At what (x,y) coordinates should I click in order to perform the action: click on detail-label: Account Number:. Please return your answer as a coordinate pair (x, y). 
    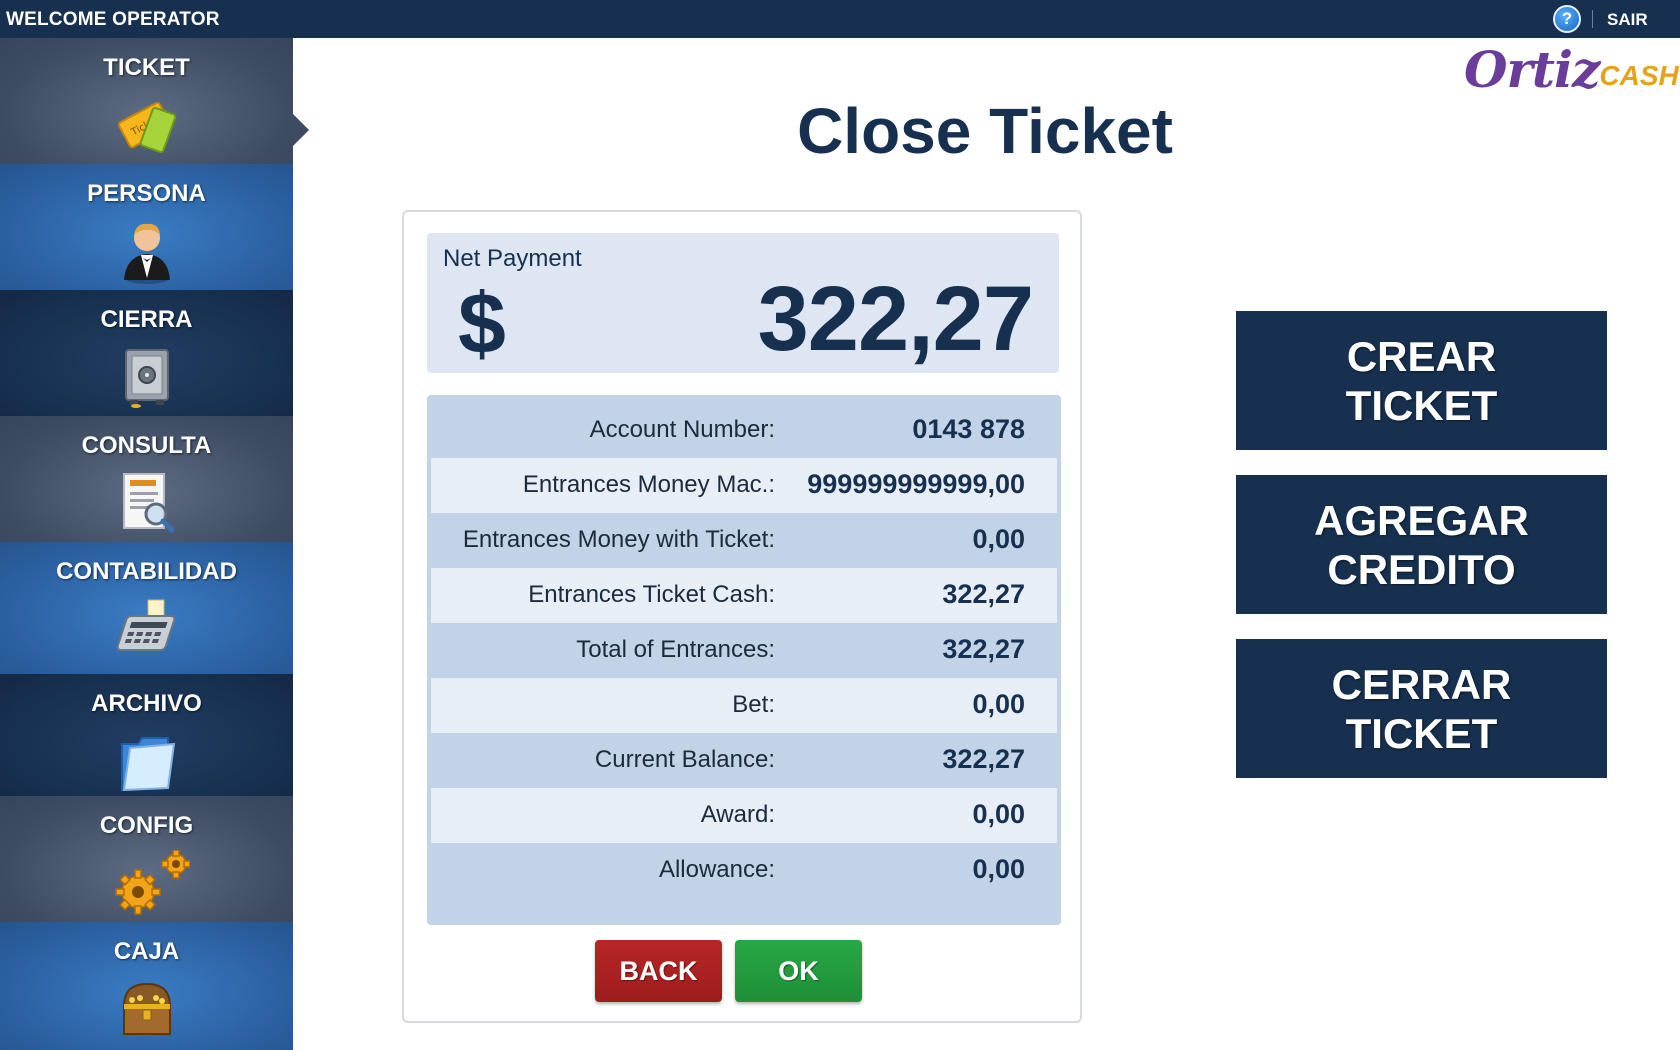
    Looking at the image, I should click on (682, 429).